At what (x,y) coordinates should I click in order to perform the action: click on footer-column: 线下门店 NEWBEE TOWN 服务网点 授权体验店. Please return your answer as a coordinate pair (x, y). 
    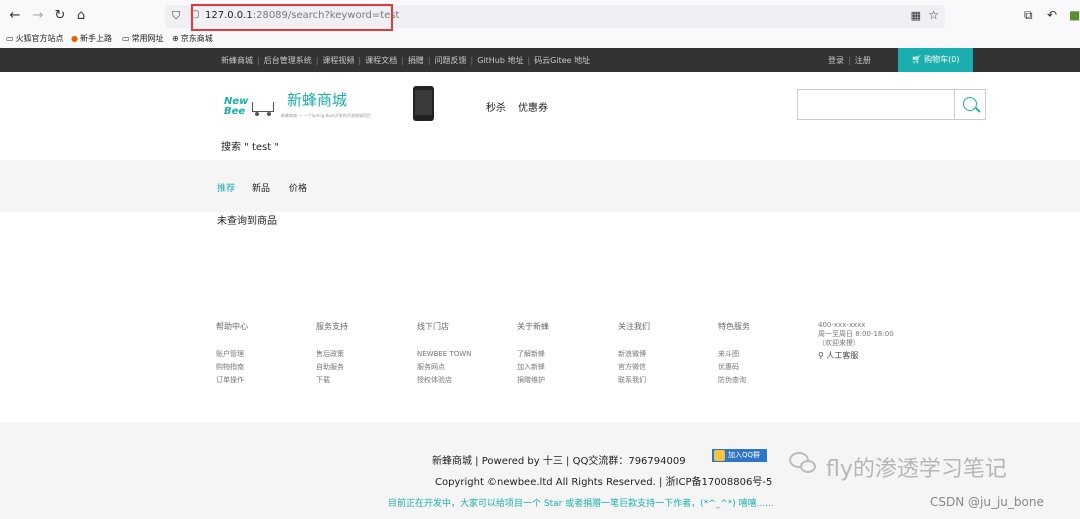
    Looking at the image, I should click on (444, 354).